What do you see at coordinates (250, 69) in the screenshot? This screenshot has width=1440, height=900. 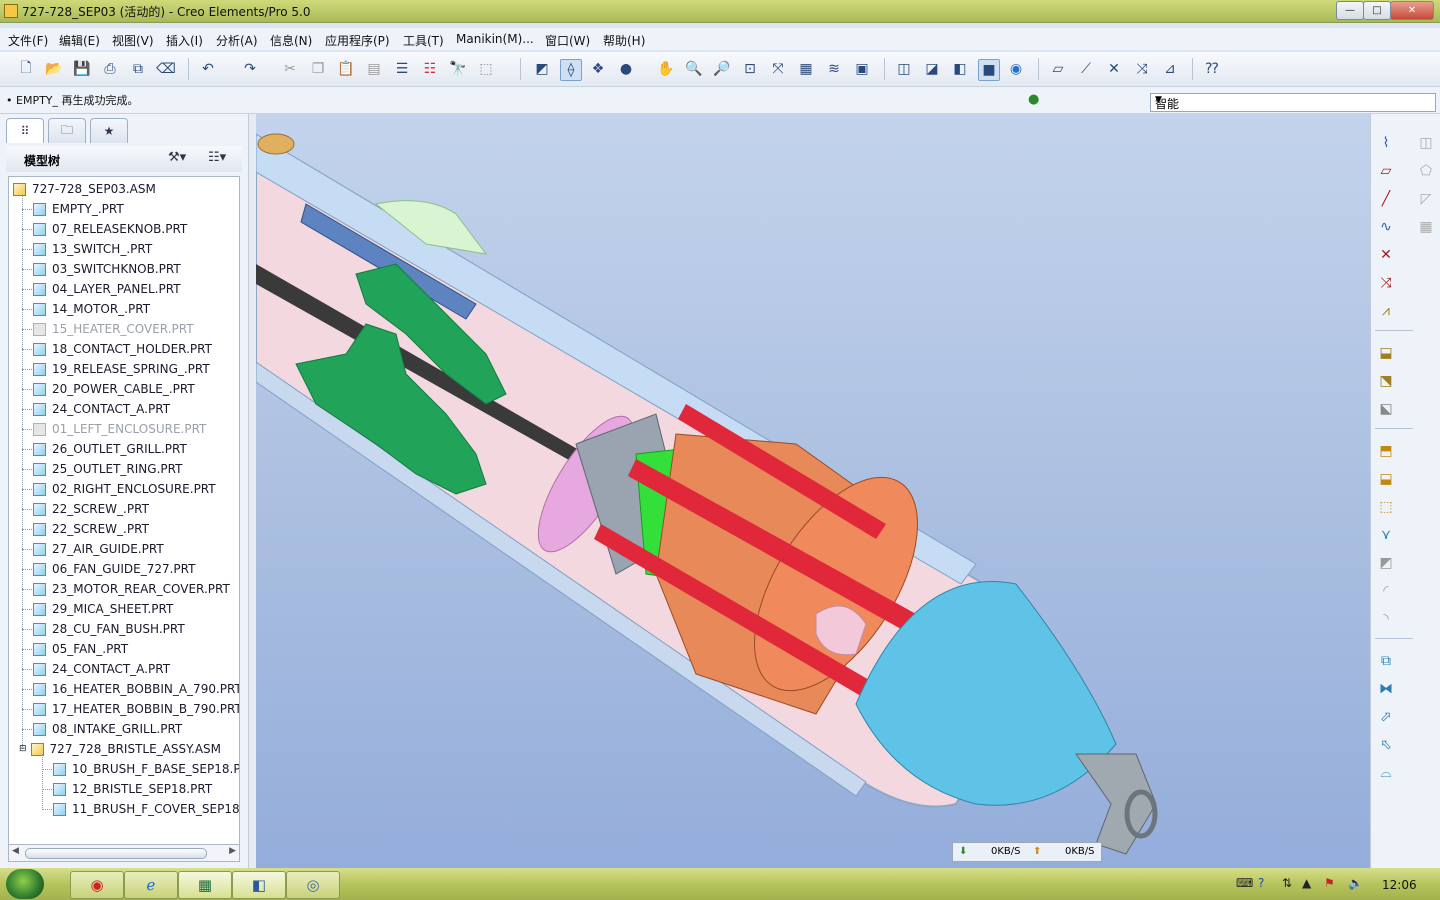 I see `redo-icon: ↷` at bounding box center [250, 69].